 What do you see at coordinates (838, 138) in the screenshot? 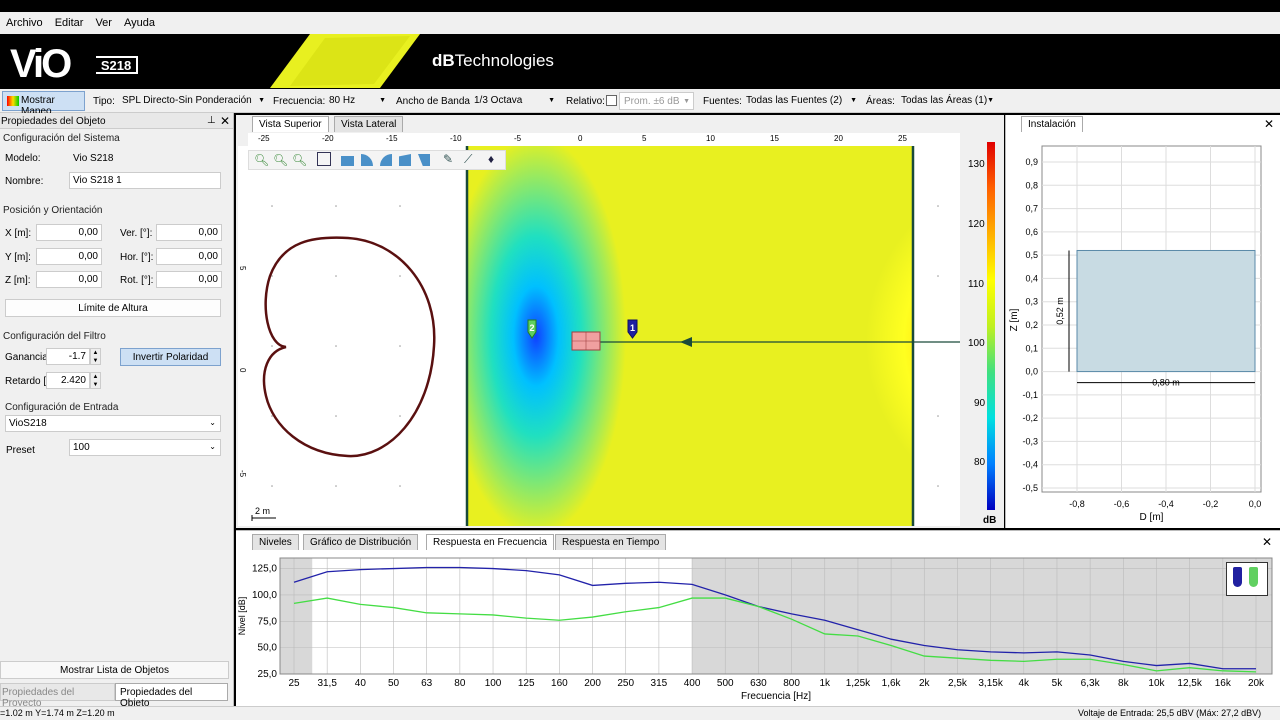
I see `ruler-tick: 20` at bounding box center [838, 138].